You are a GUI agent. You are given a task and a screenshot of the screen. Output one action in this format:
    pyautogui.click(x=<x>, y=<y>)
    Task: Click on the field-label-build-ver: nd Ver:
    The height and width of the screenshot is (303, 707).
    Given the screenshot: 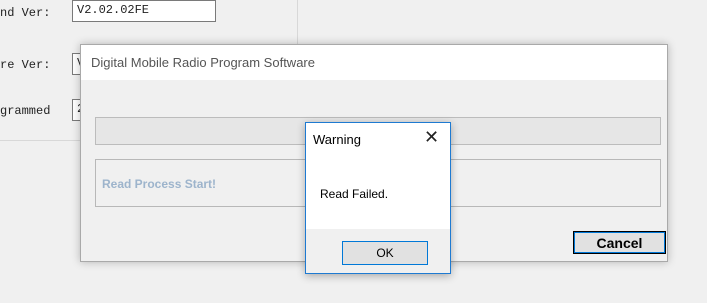 What is the action you would take?
    pyautogui.click(x=25, y=13)
    